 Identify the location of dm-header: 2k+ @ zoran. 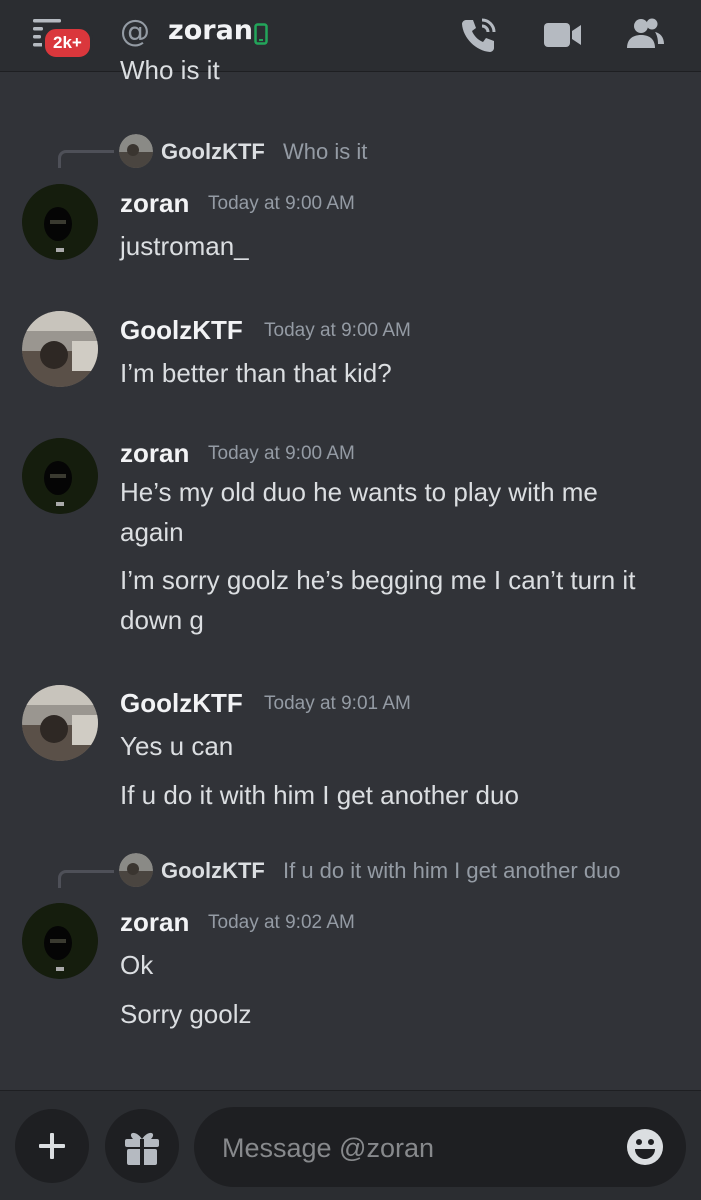
(350, 36).